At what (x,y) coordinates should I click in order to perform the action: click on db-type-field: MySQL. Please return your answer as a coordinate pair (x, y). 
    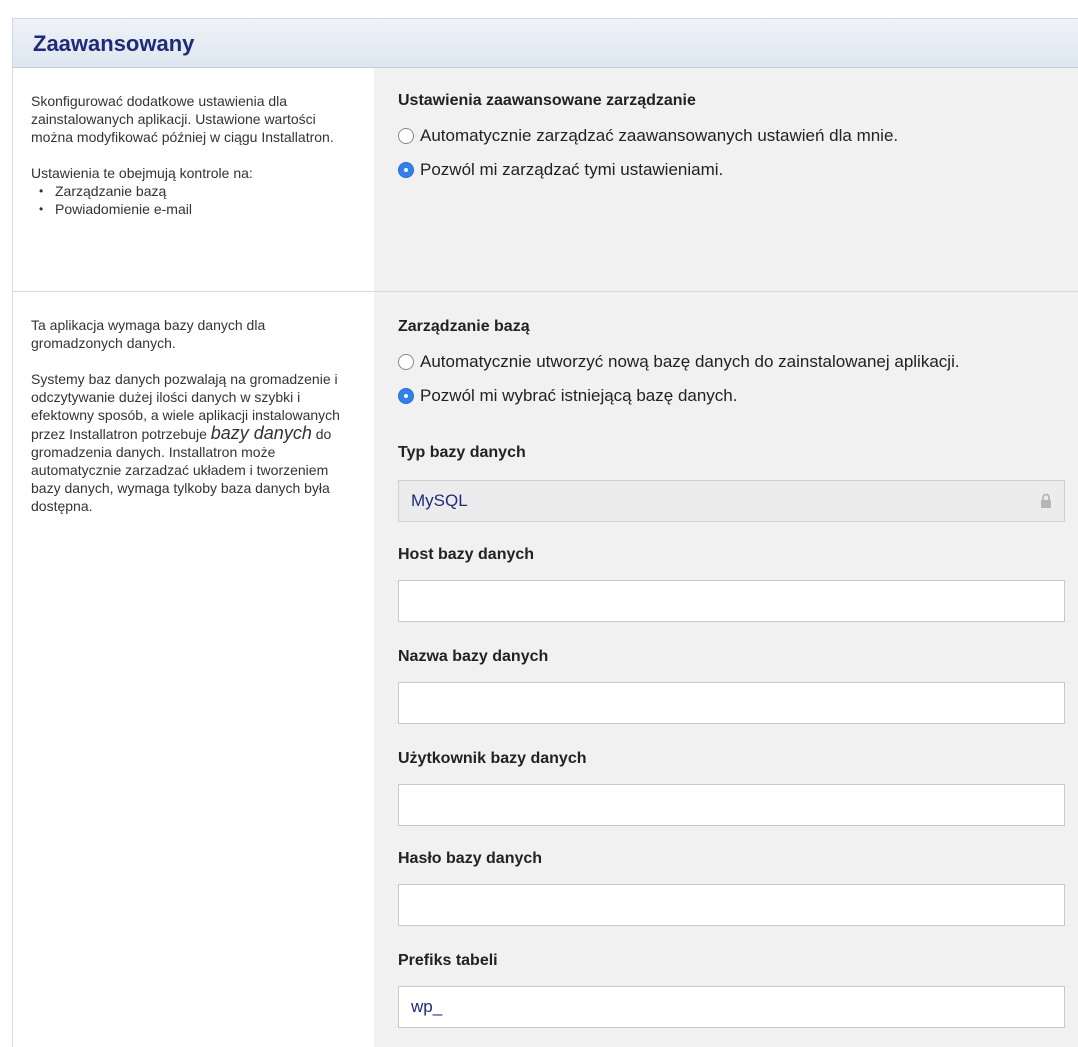
    Looking at the image, I should click on (731, 501).